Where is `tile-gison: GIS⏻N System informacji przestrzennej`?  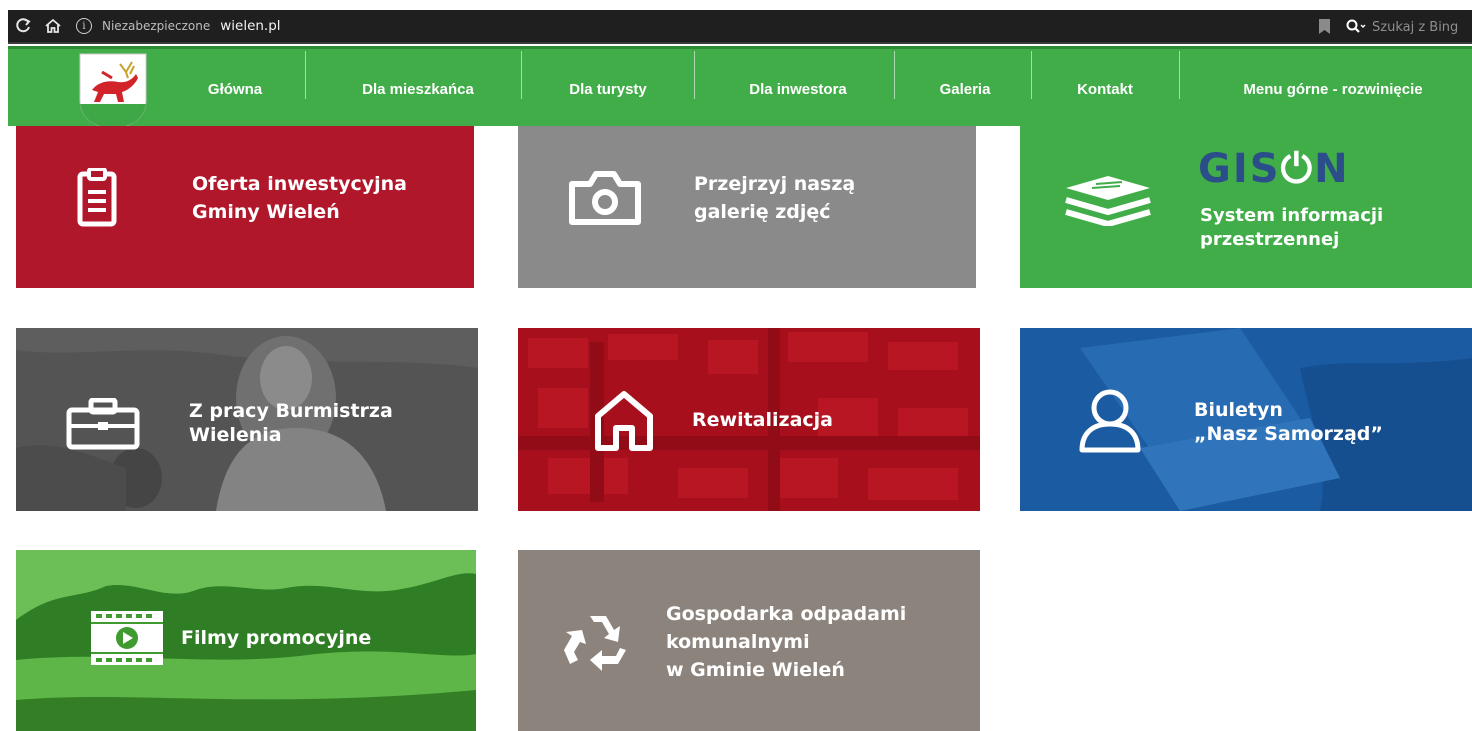
tile-gison: GIS⏻N System informacji przestrzennej is located at coordinates (1246, 207).